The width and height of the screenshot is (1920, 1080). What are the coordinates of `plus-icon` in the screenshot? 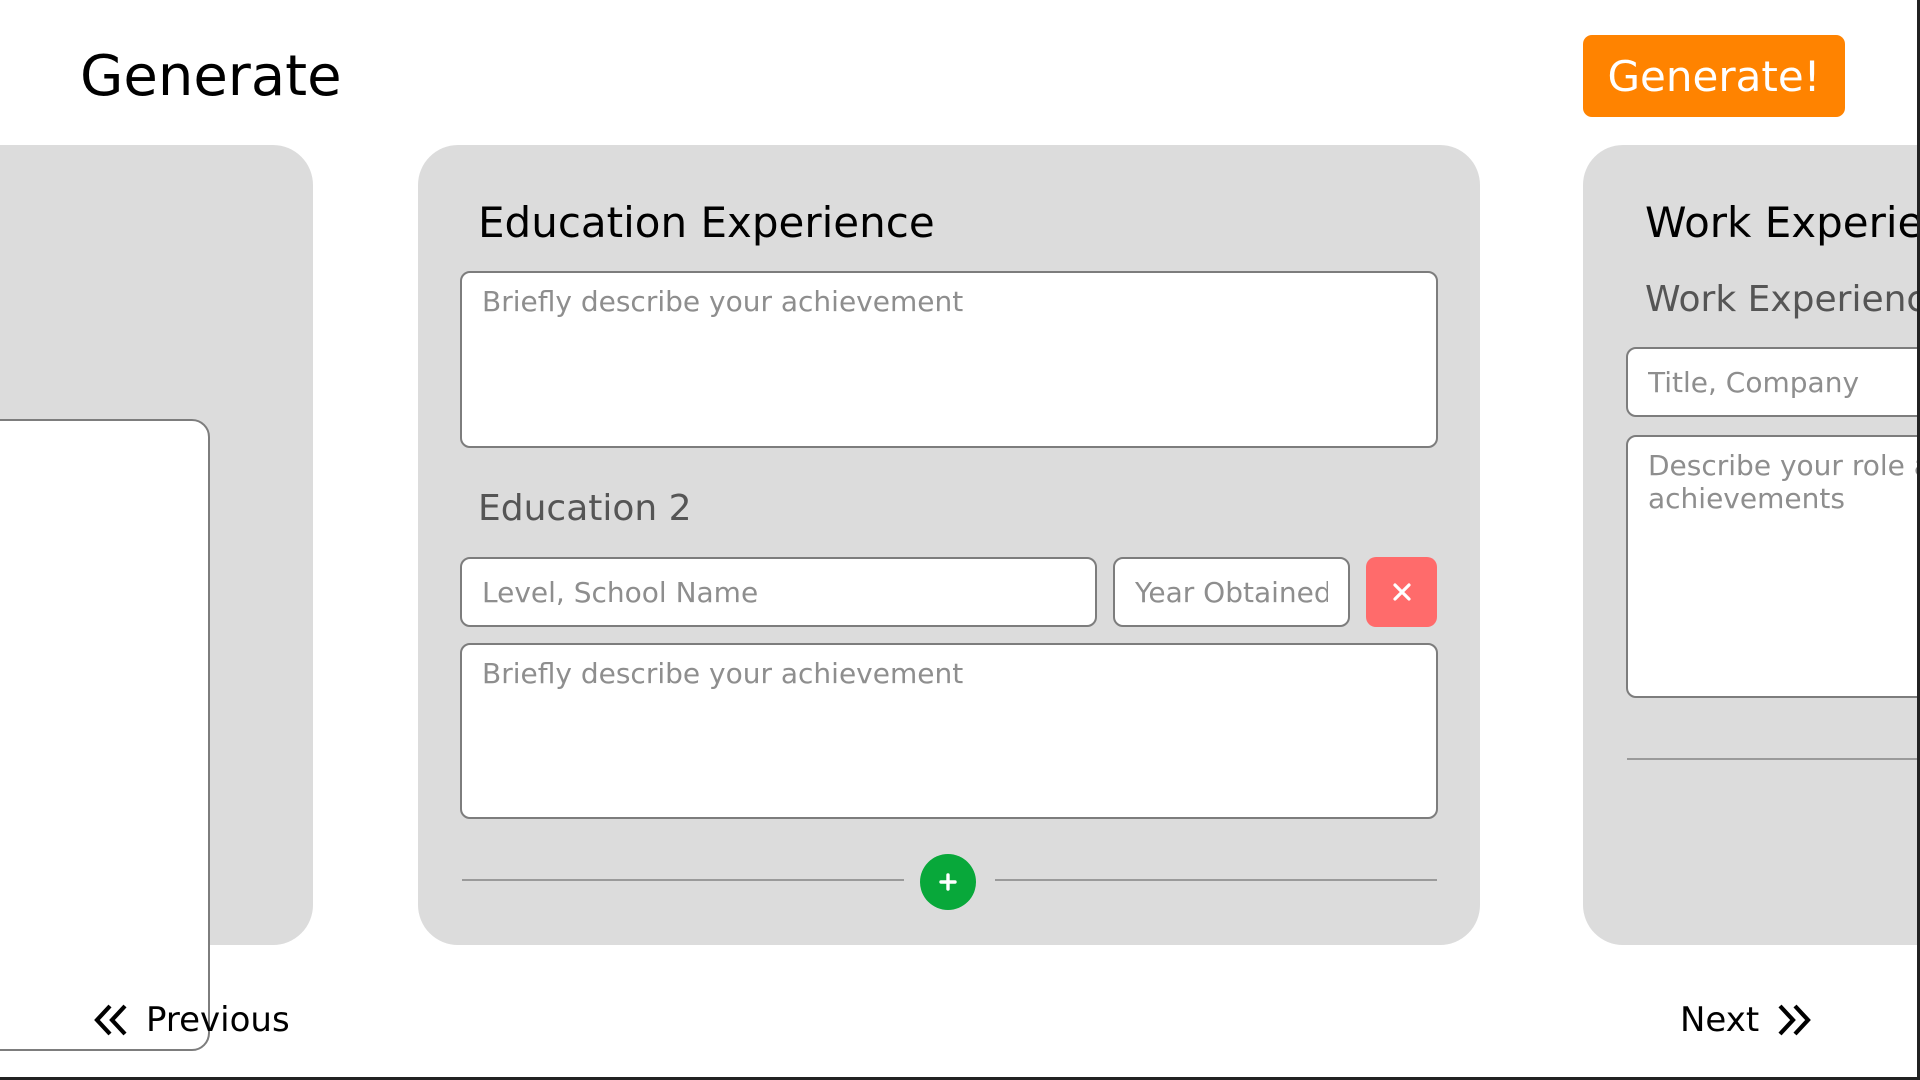 It's located at (948, 882).